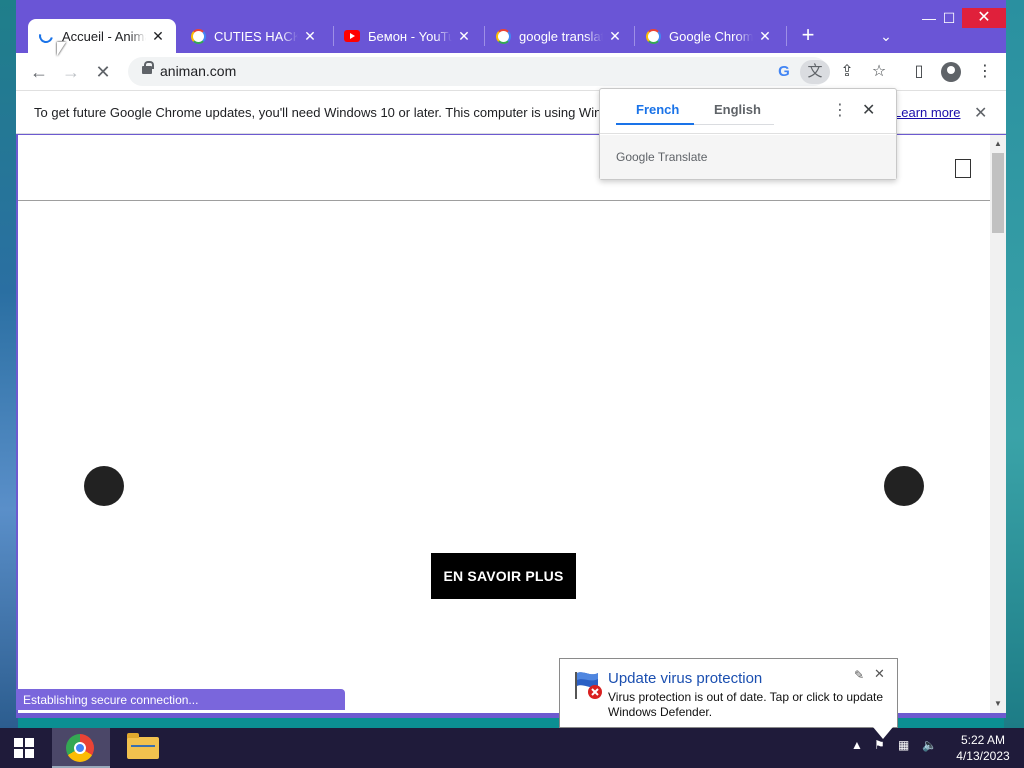 The image size is (1024, 768). Describe the element at coordinates (685, 678) in the screenshot. I see `notification-title: Update virus protection` at that location.